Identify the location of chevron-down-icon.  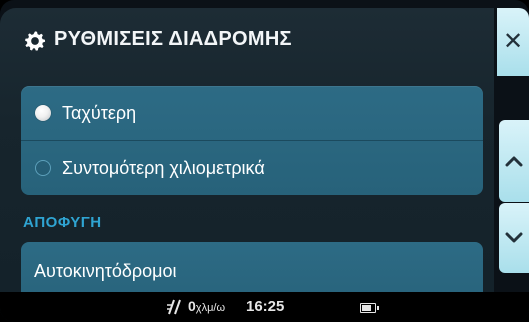
(514, 237).